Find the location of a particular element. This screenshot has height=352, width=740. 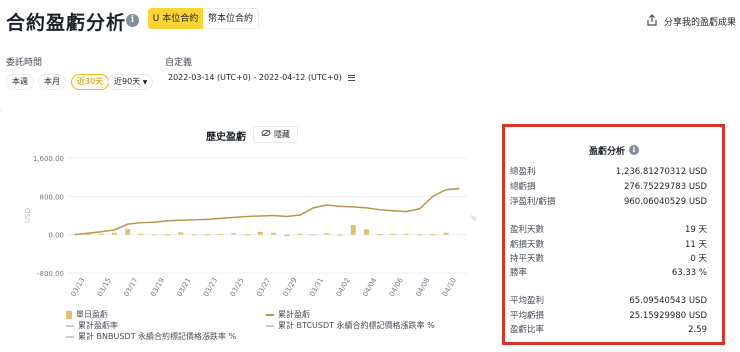

summary-row: 平均虧損 25.15929980 USD is located at coordinates (608, 316).